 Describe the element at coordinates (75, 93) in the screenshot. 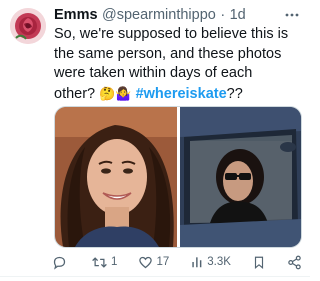

I see `tweet-text-last: other?` at that location.